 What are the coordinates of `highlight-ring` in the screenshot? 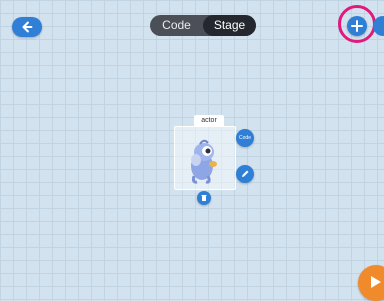 It's located at (357, 24).